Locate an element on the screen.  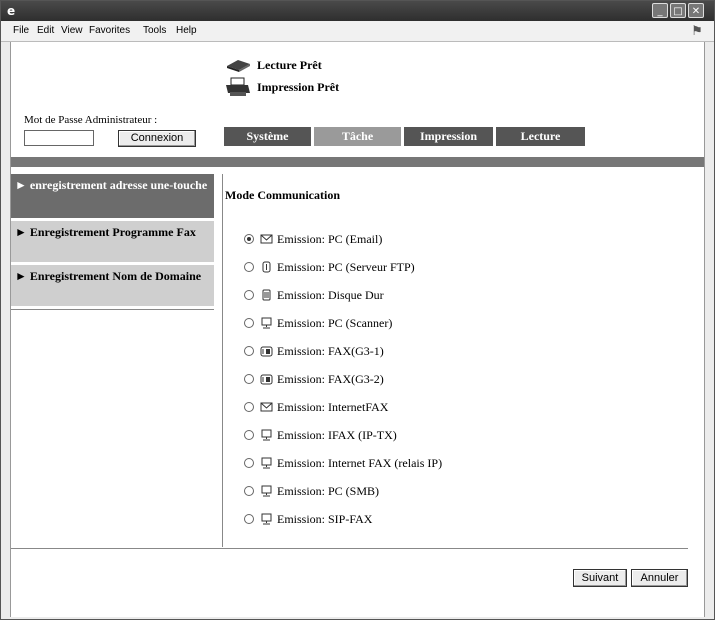
option-label: Emission: SIP-FAX is located at coordinates (325, 518).